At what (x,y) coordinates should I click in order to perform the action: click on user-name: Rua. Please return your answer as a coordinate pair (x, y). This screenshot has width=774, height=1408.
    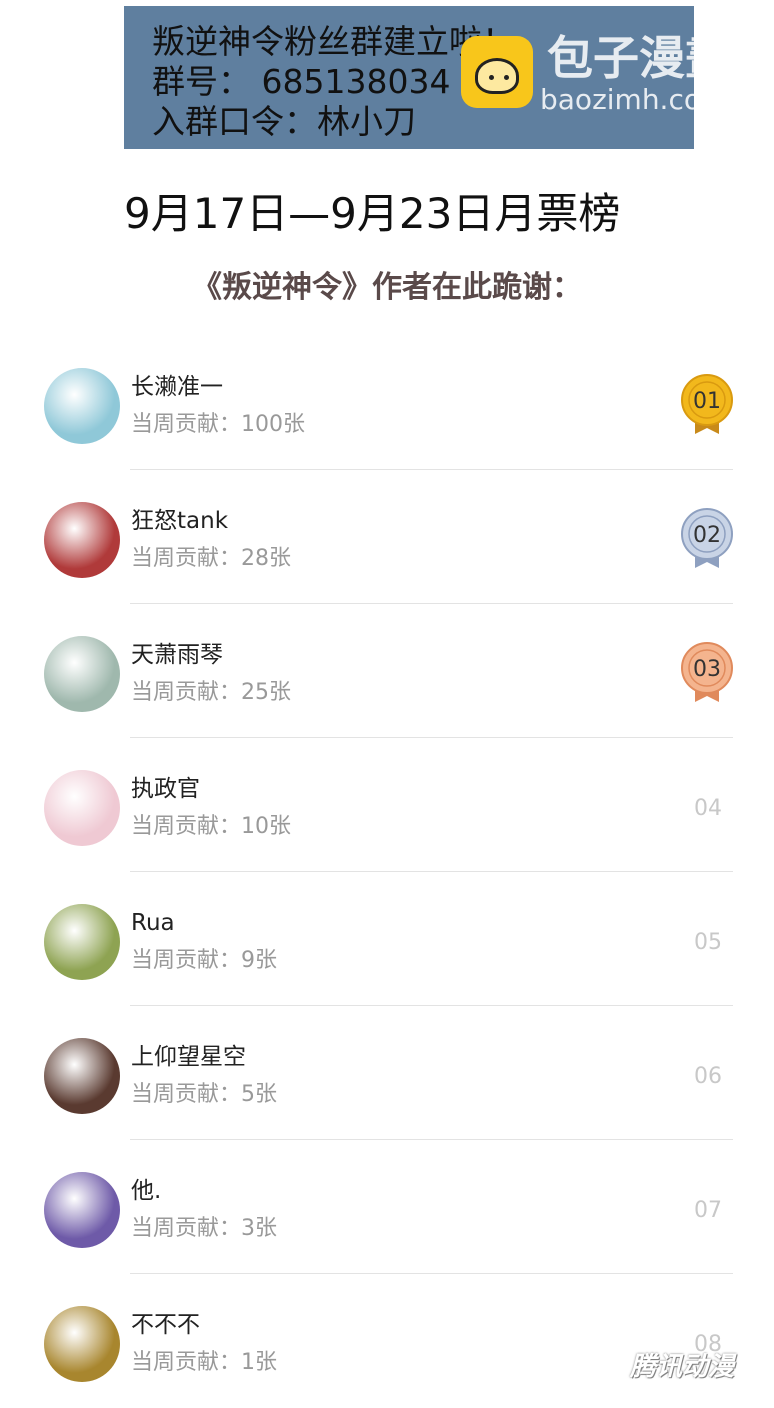
    Looking at the image, I should click on (153, 923).